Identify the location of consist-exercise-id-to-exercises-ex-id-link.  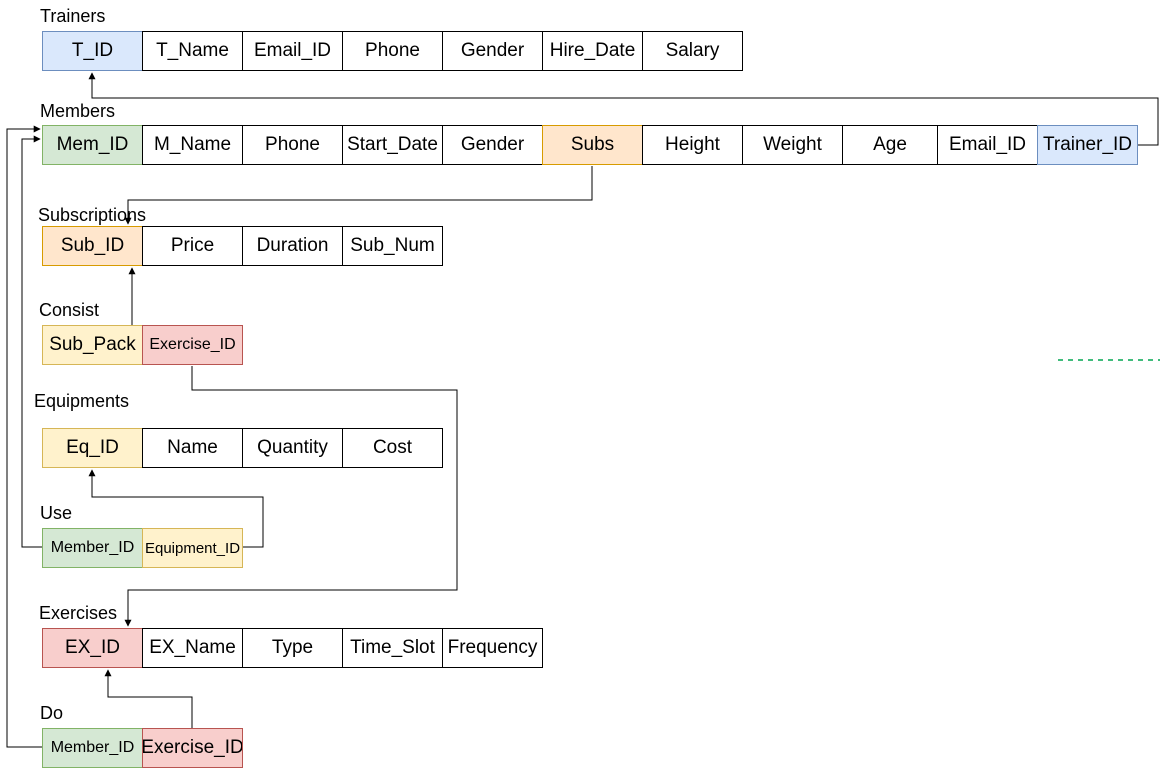
(291, 496).